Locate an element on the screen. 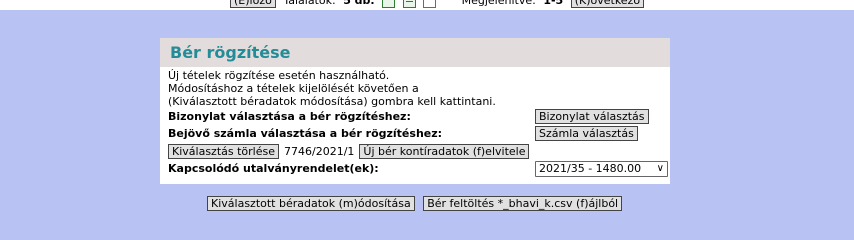 This screenshot has height=240, width=854. linked-select-value: 2021/35 - 1480.00 is located at coordinates (590, 168).